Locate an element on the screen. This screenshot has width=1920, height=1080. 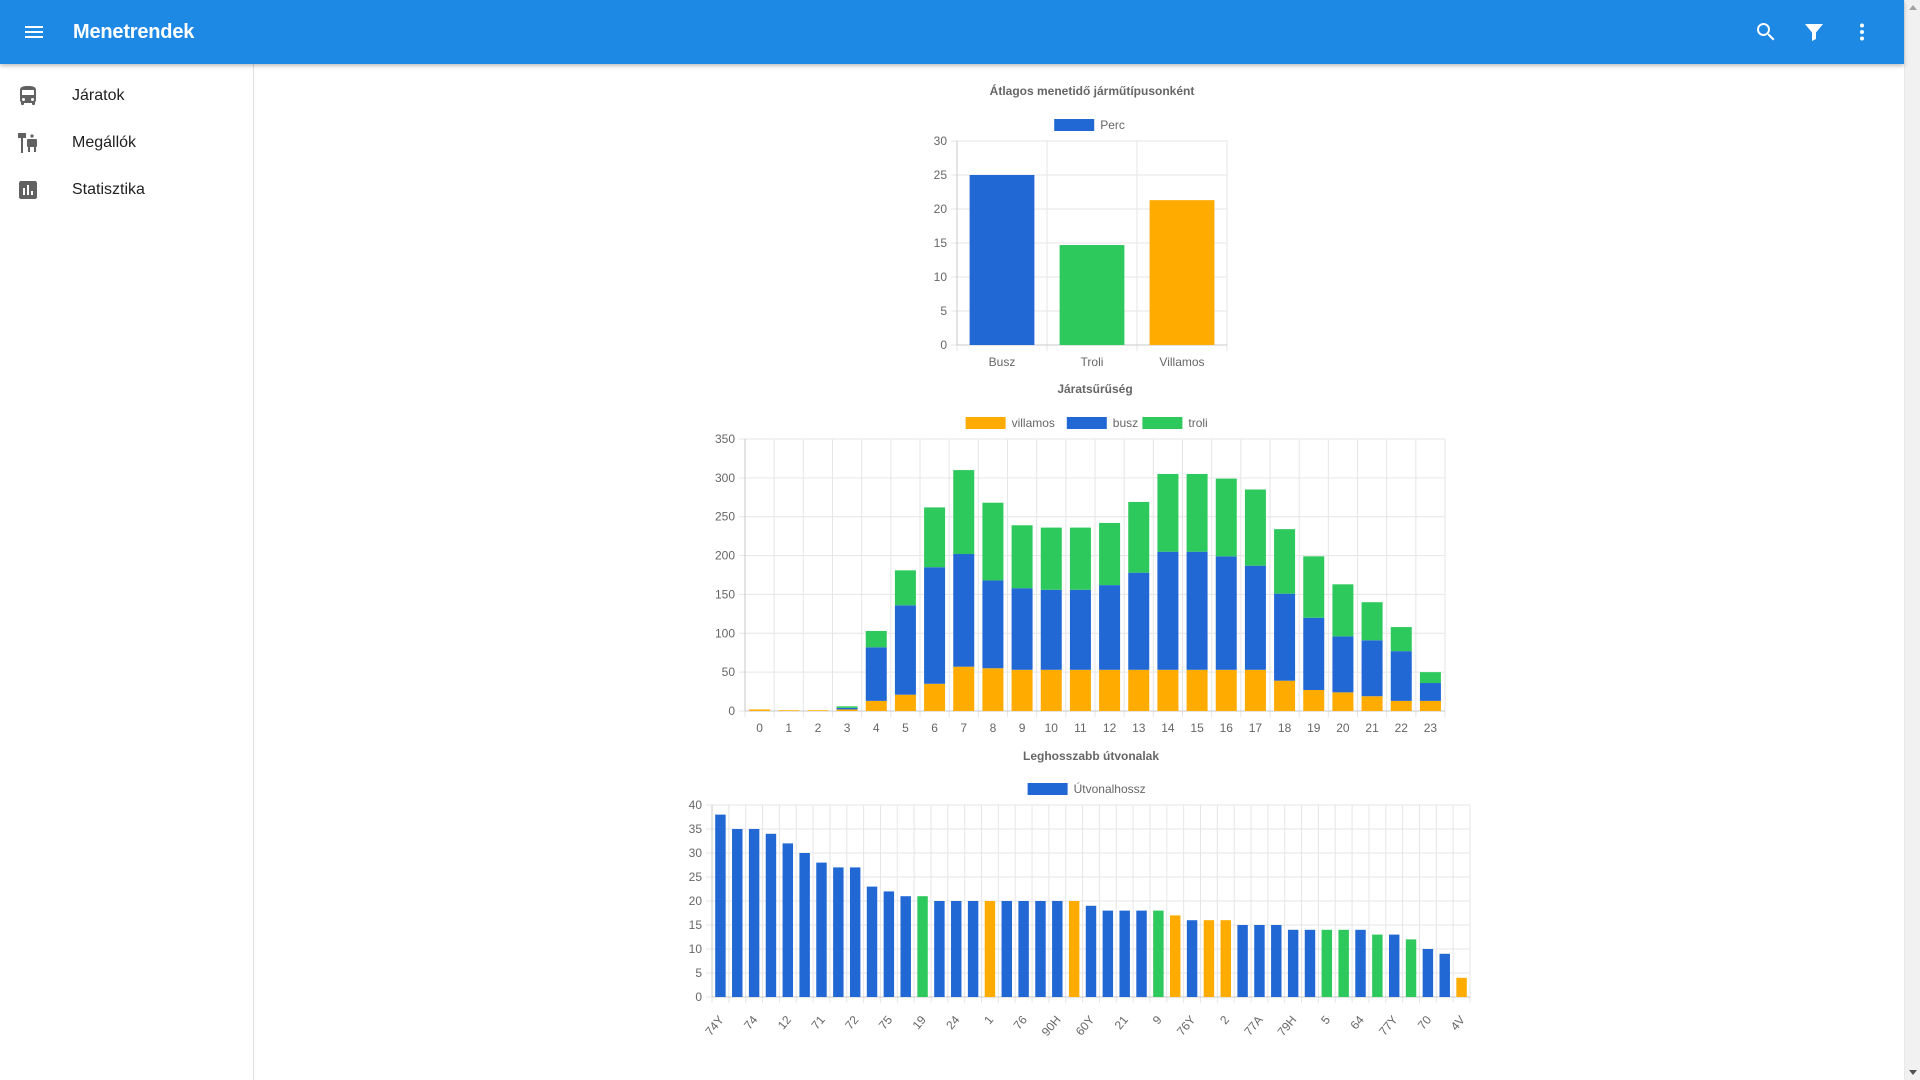
scroll-down-icon is located at coordinates (1913, 1072).